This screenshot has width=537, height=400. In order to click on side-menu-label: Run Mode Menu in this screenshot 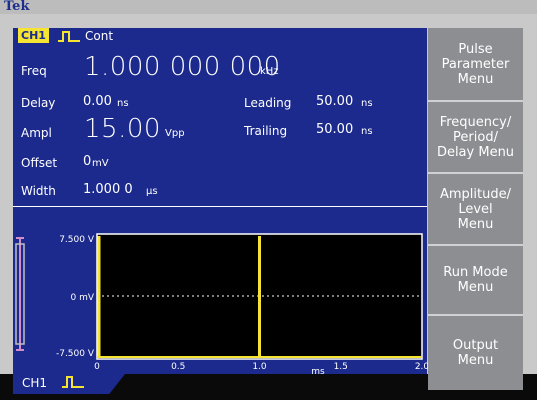, I will do `click(475, 280)`.